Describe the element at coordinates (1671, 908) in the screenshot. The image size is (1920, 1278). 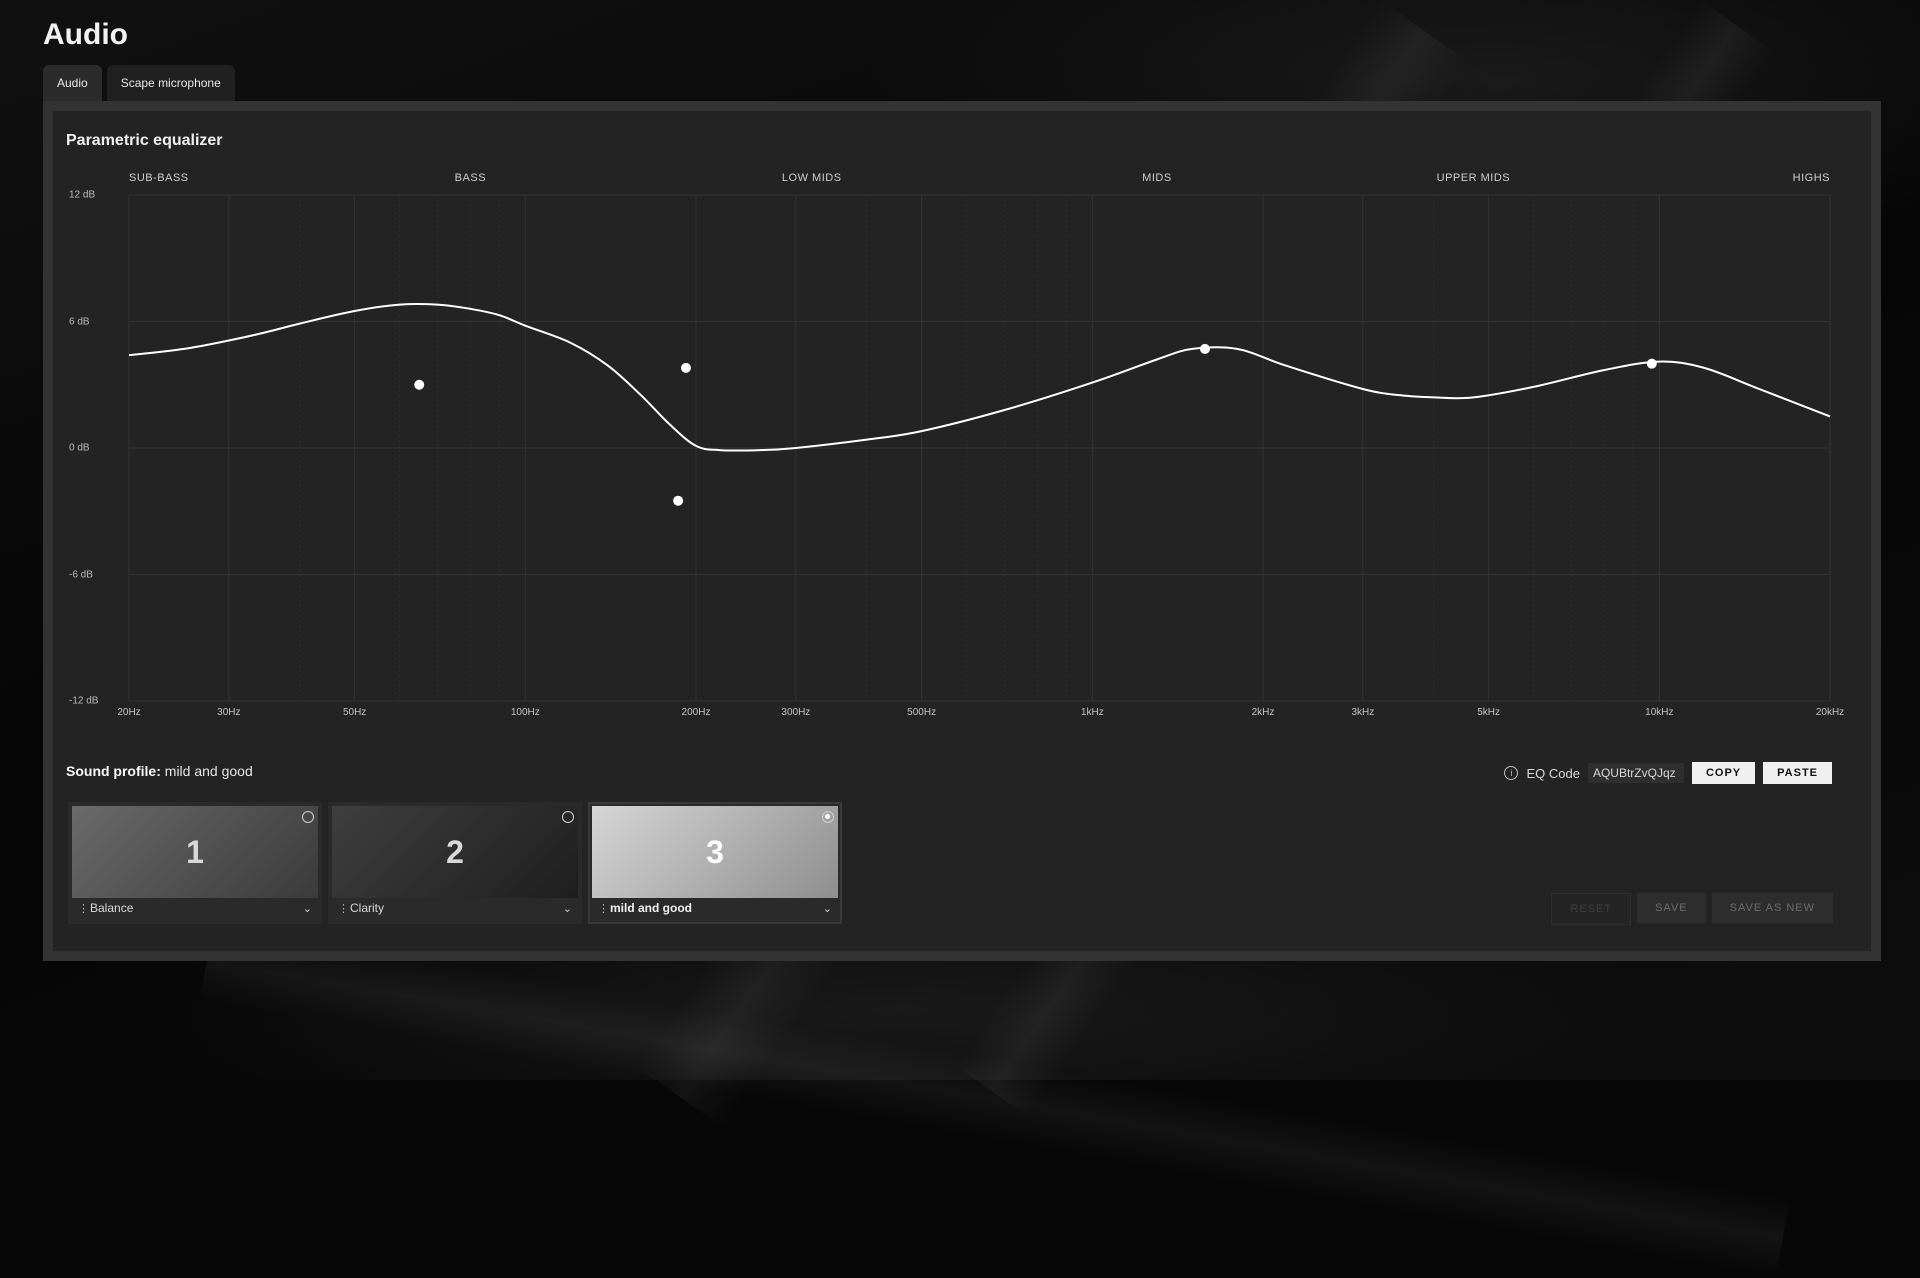
I see `save-button: SAVE` at that location.